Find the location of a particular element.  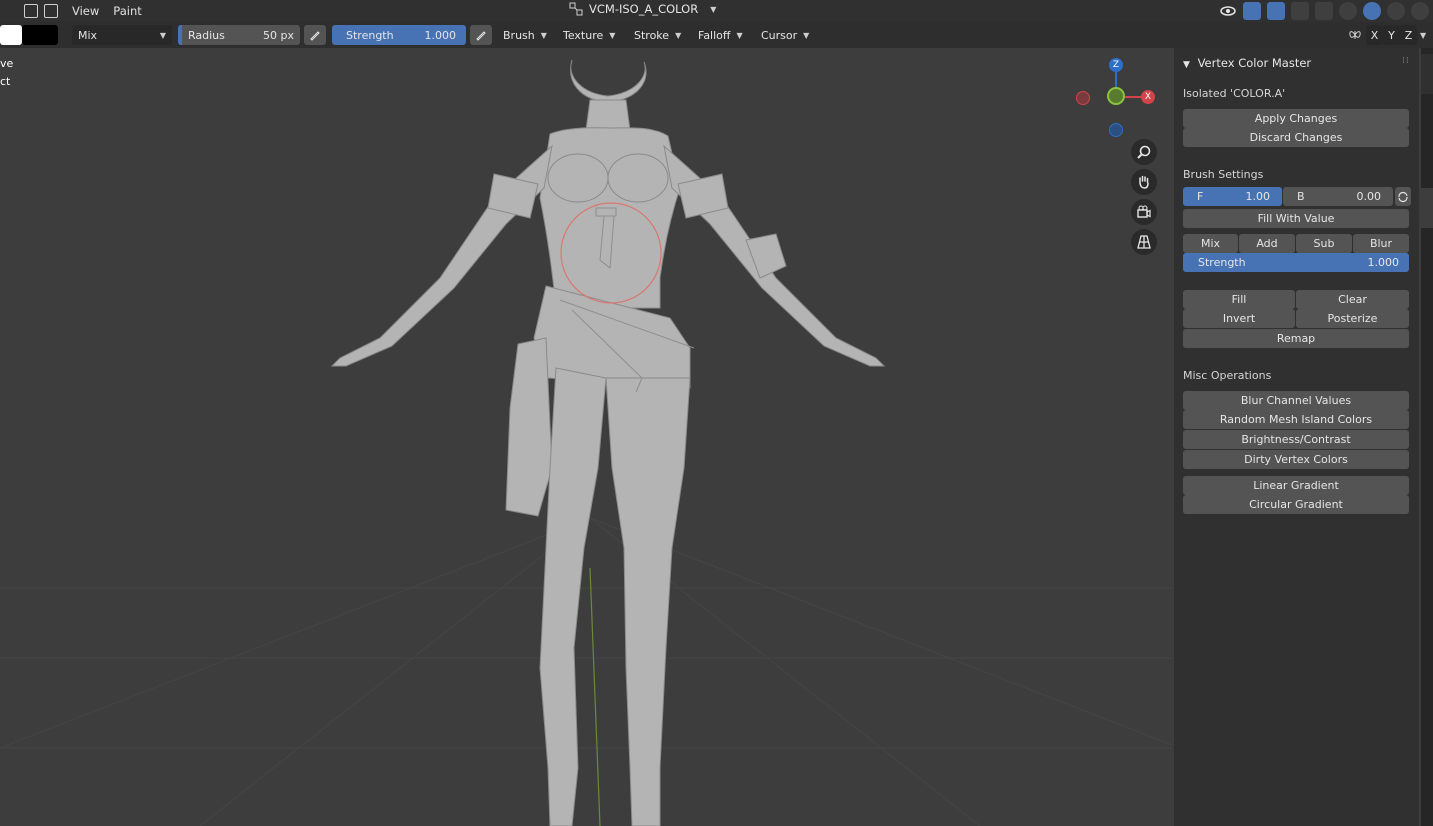

apply-changes-button: Apply Changes is located at coordinates (1296, 118).